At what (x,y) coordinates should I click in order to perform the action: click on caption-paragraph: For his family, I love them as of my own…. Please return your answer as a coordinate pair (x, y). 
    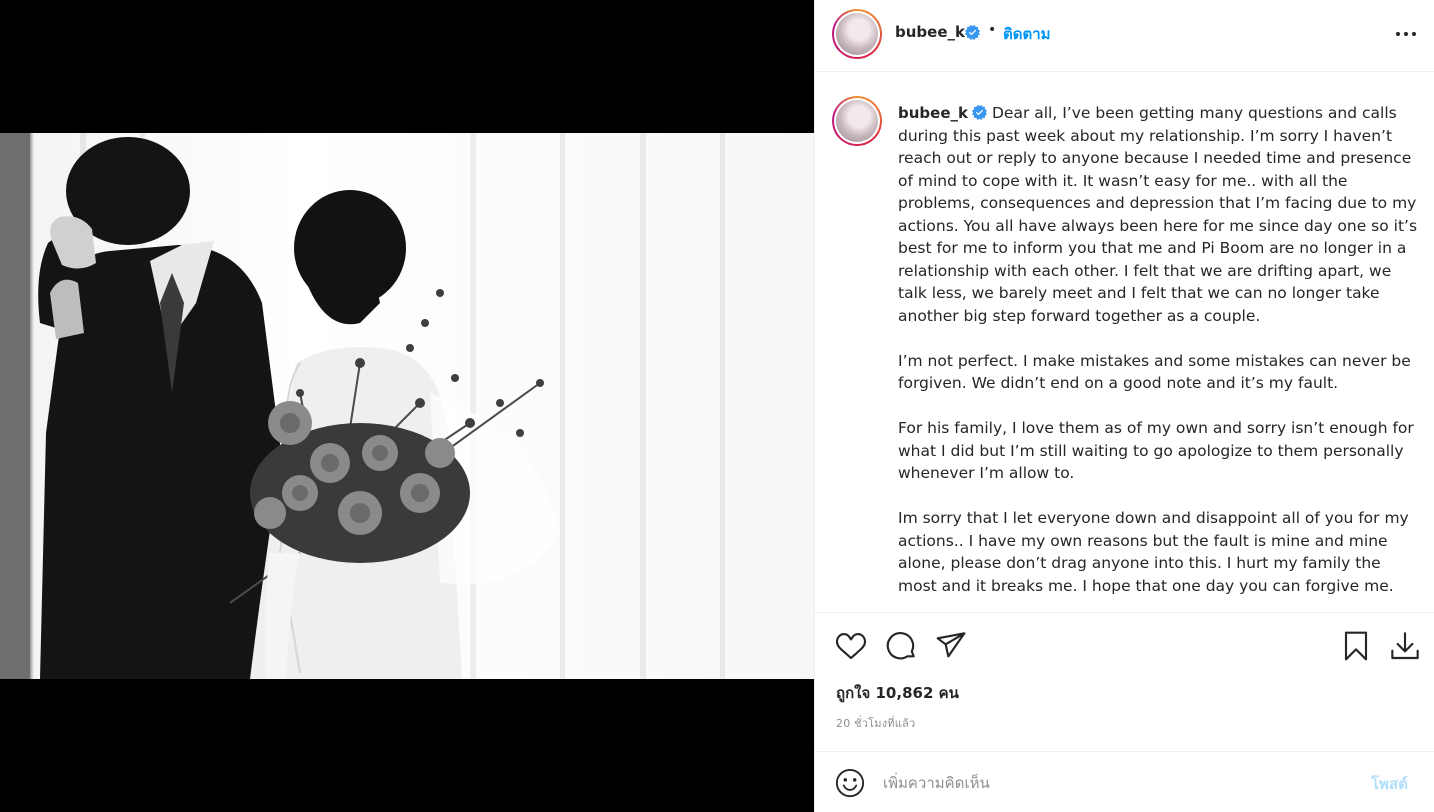
    Looking at the image, I should click on (1156, 450).